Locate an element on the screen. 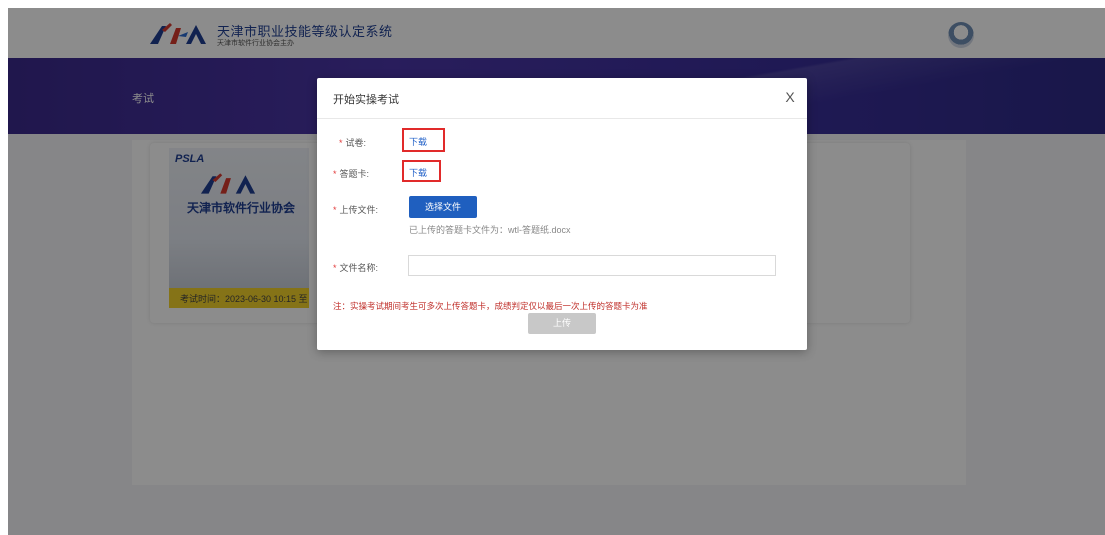 This screenshot has height=535, width=1105. answer-card-label: * 答题卡: is located at coordinates (351, 173).